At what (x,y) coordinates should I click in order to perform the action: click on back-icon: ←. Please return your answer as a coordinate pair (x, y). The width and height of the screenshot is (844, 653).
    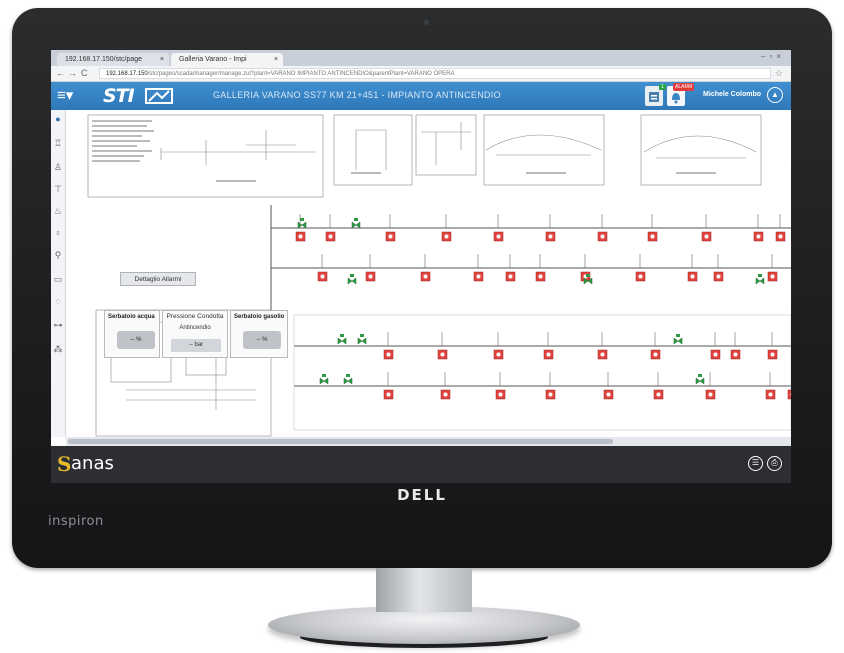
    Looking at the image, I should click on (60, 73).